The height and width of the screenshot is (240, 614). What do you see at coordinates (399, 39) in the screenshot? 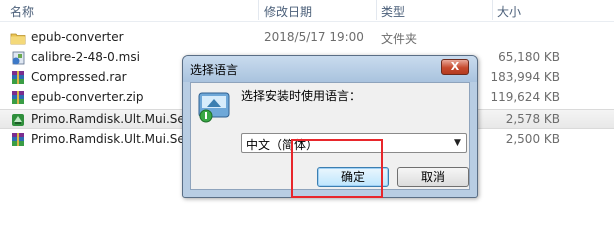
I see `file-type: 文件夹` at bounding box center [399, 39].